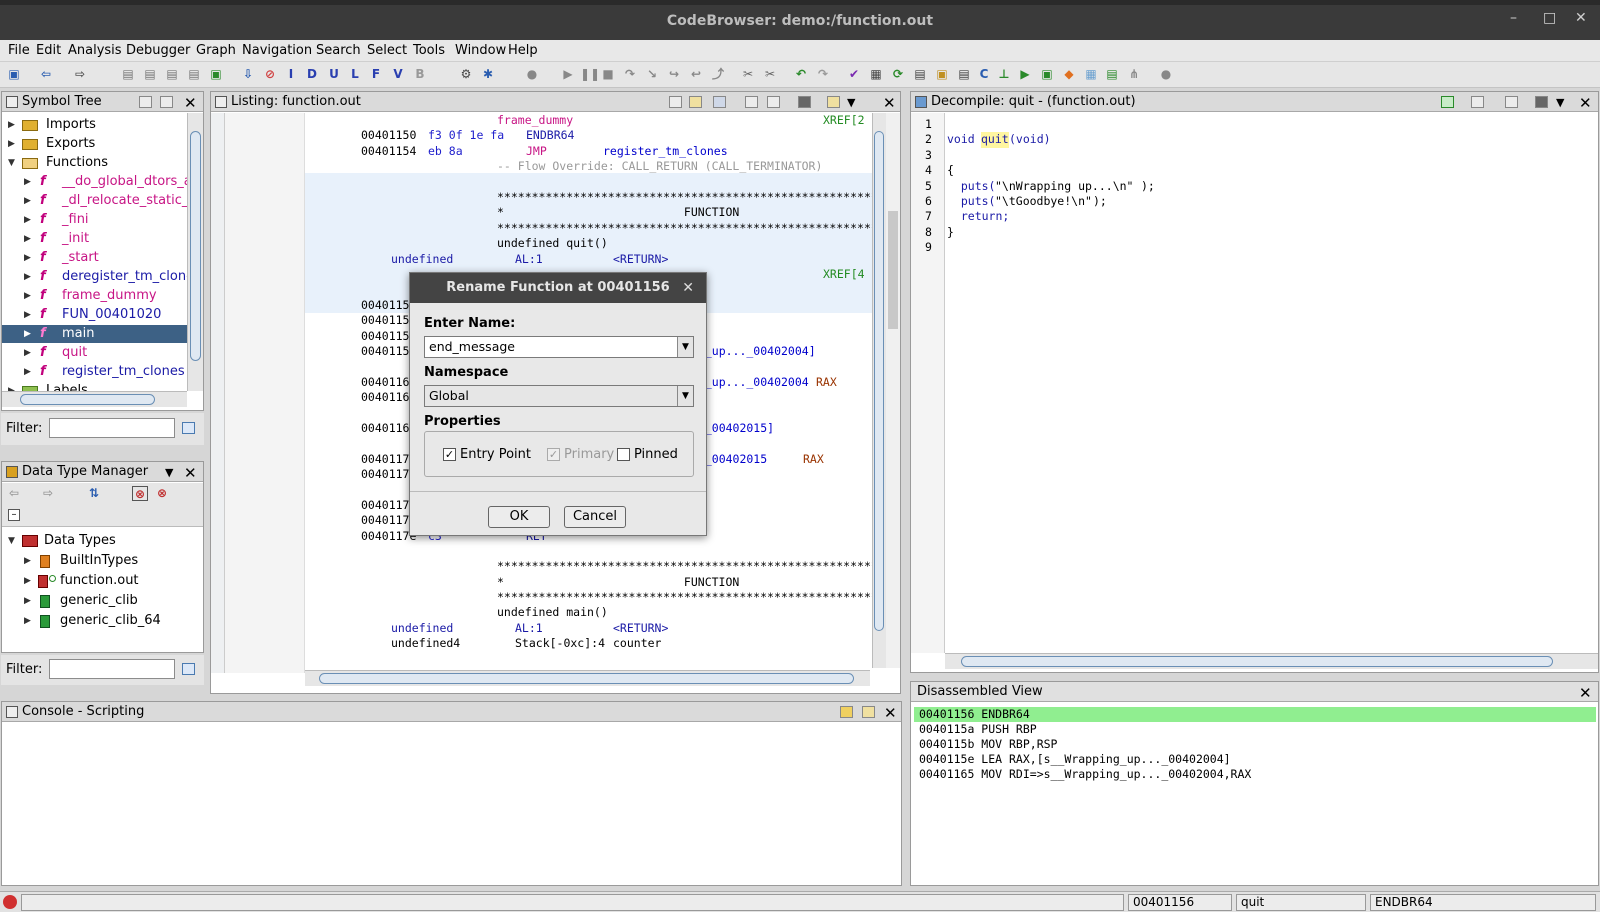 Image resolution: width=1600 pixels, height=912 pixels. Describe the element at coordinates (1134, 74) in the screenshot. I see `tree-icon: ⋔` at that location.